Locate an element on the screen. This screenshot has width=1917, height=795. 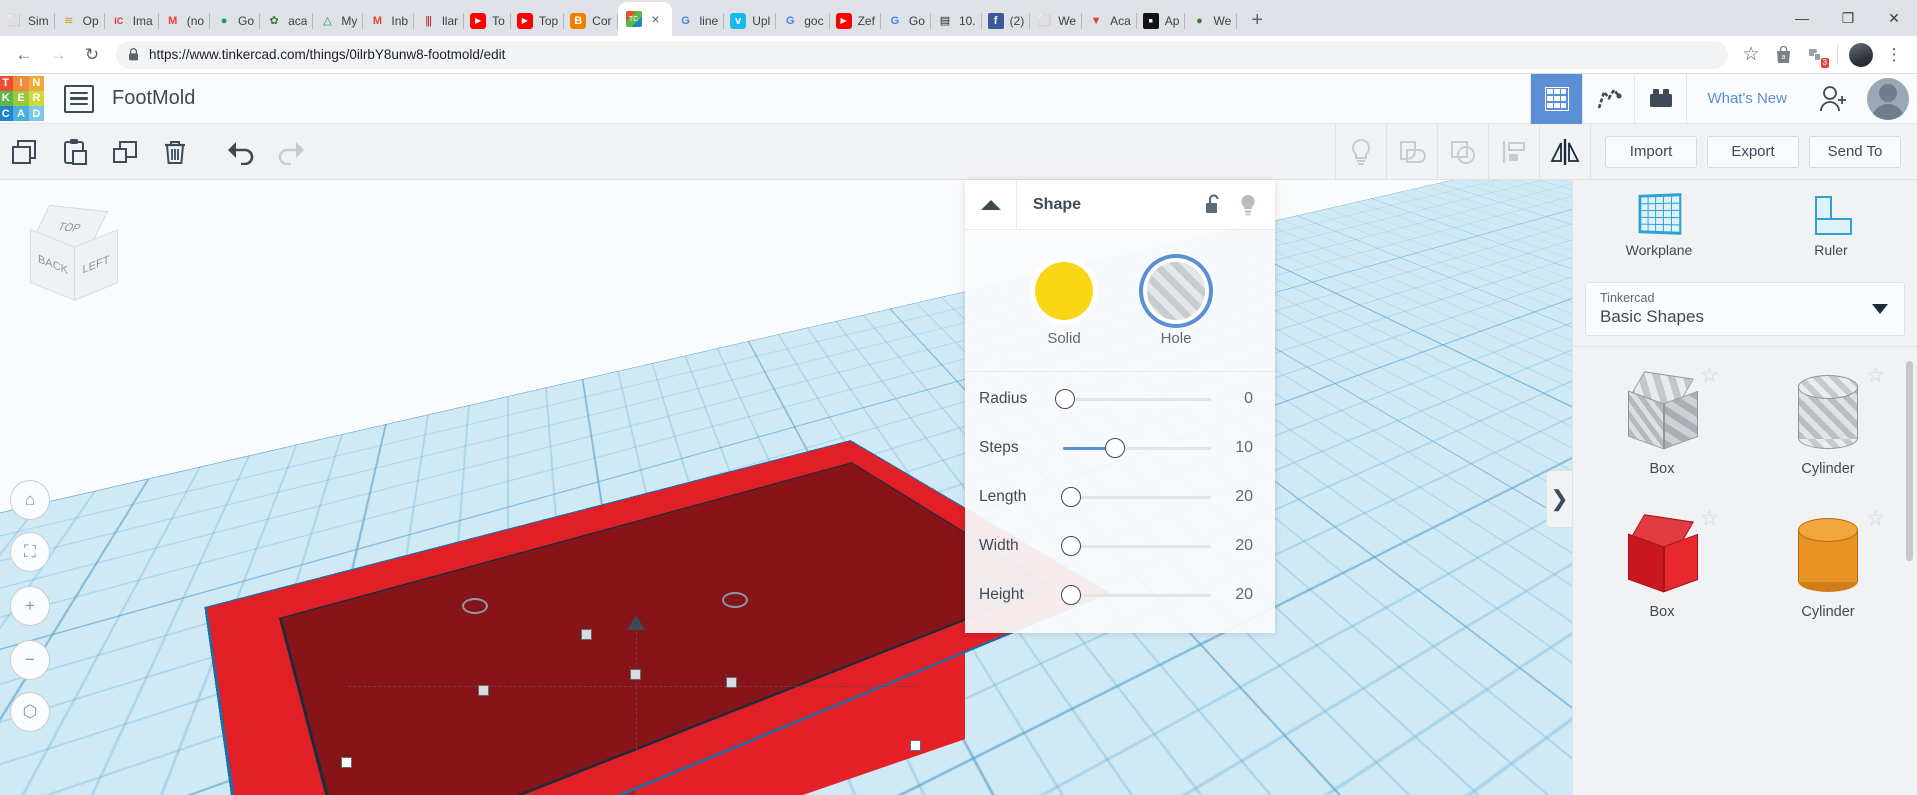
zoom-in: + is located at coordinates (30, 606).